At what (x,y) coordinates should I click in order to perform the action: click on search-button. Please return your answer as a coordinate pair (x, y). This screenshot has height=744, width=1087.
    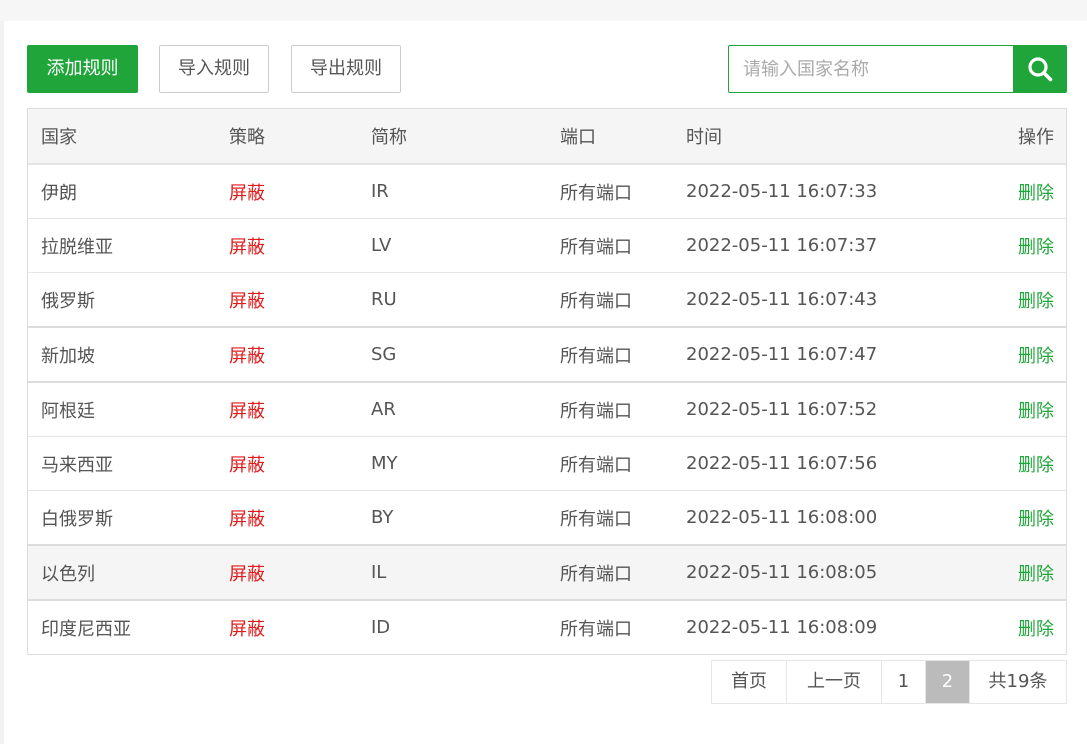
    Looking at the image, I should click on (1040, 69).